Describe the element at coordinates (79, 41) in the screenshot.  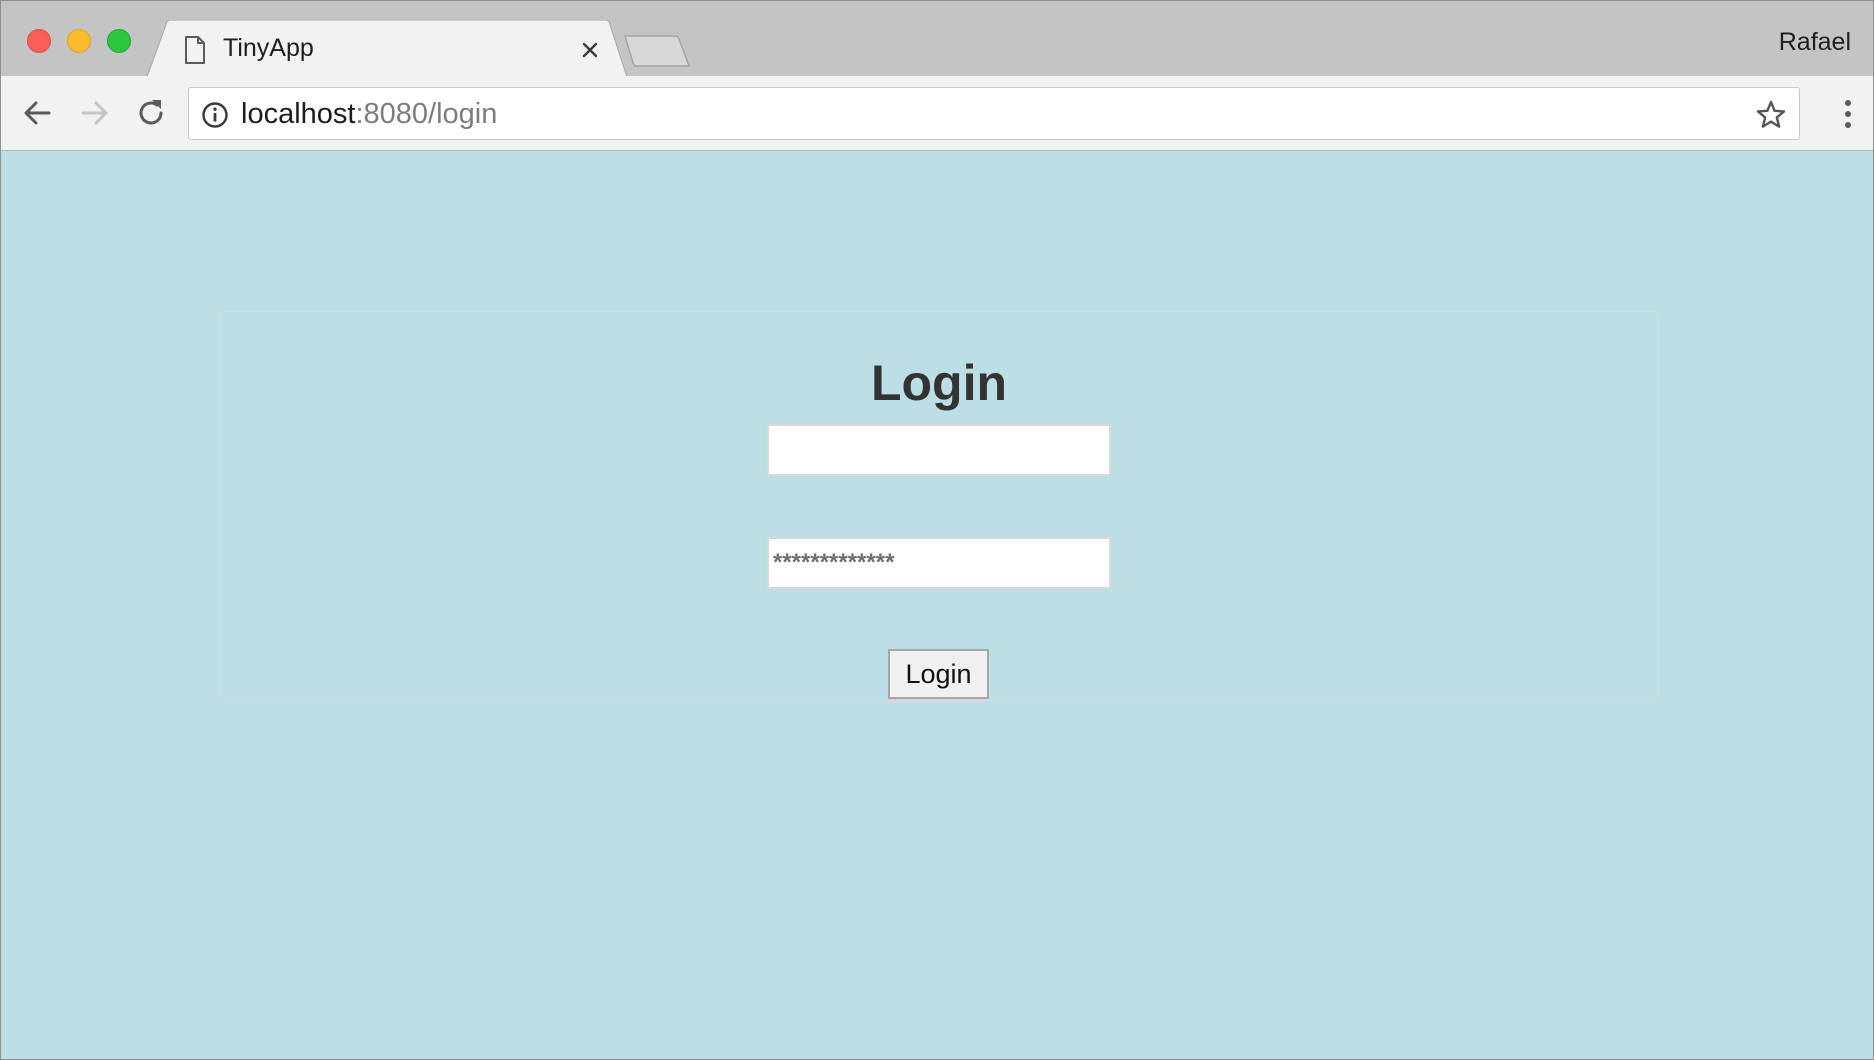
I see `window-minimize-button` at that location.